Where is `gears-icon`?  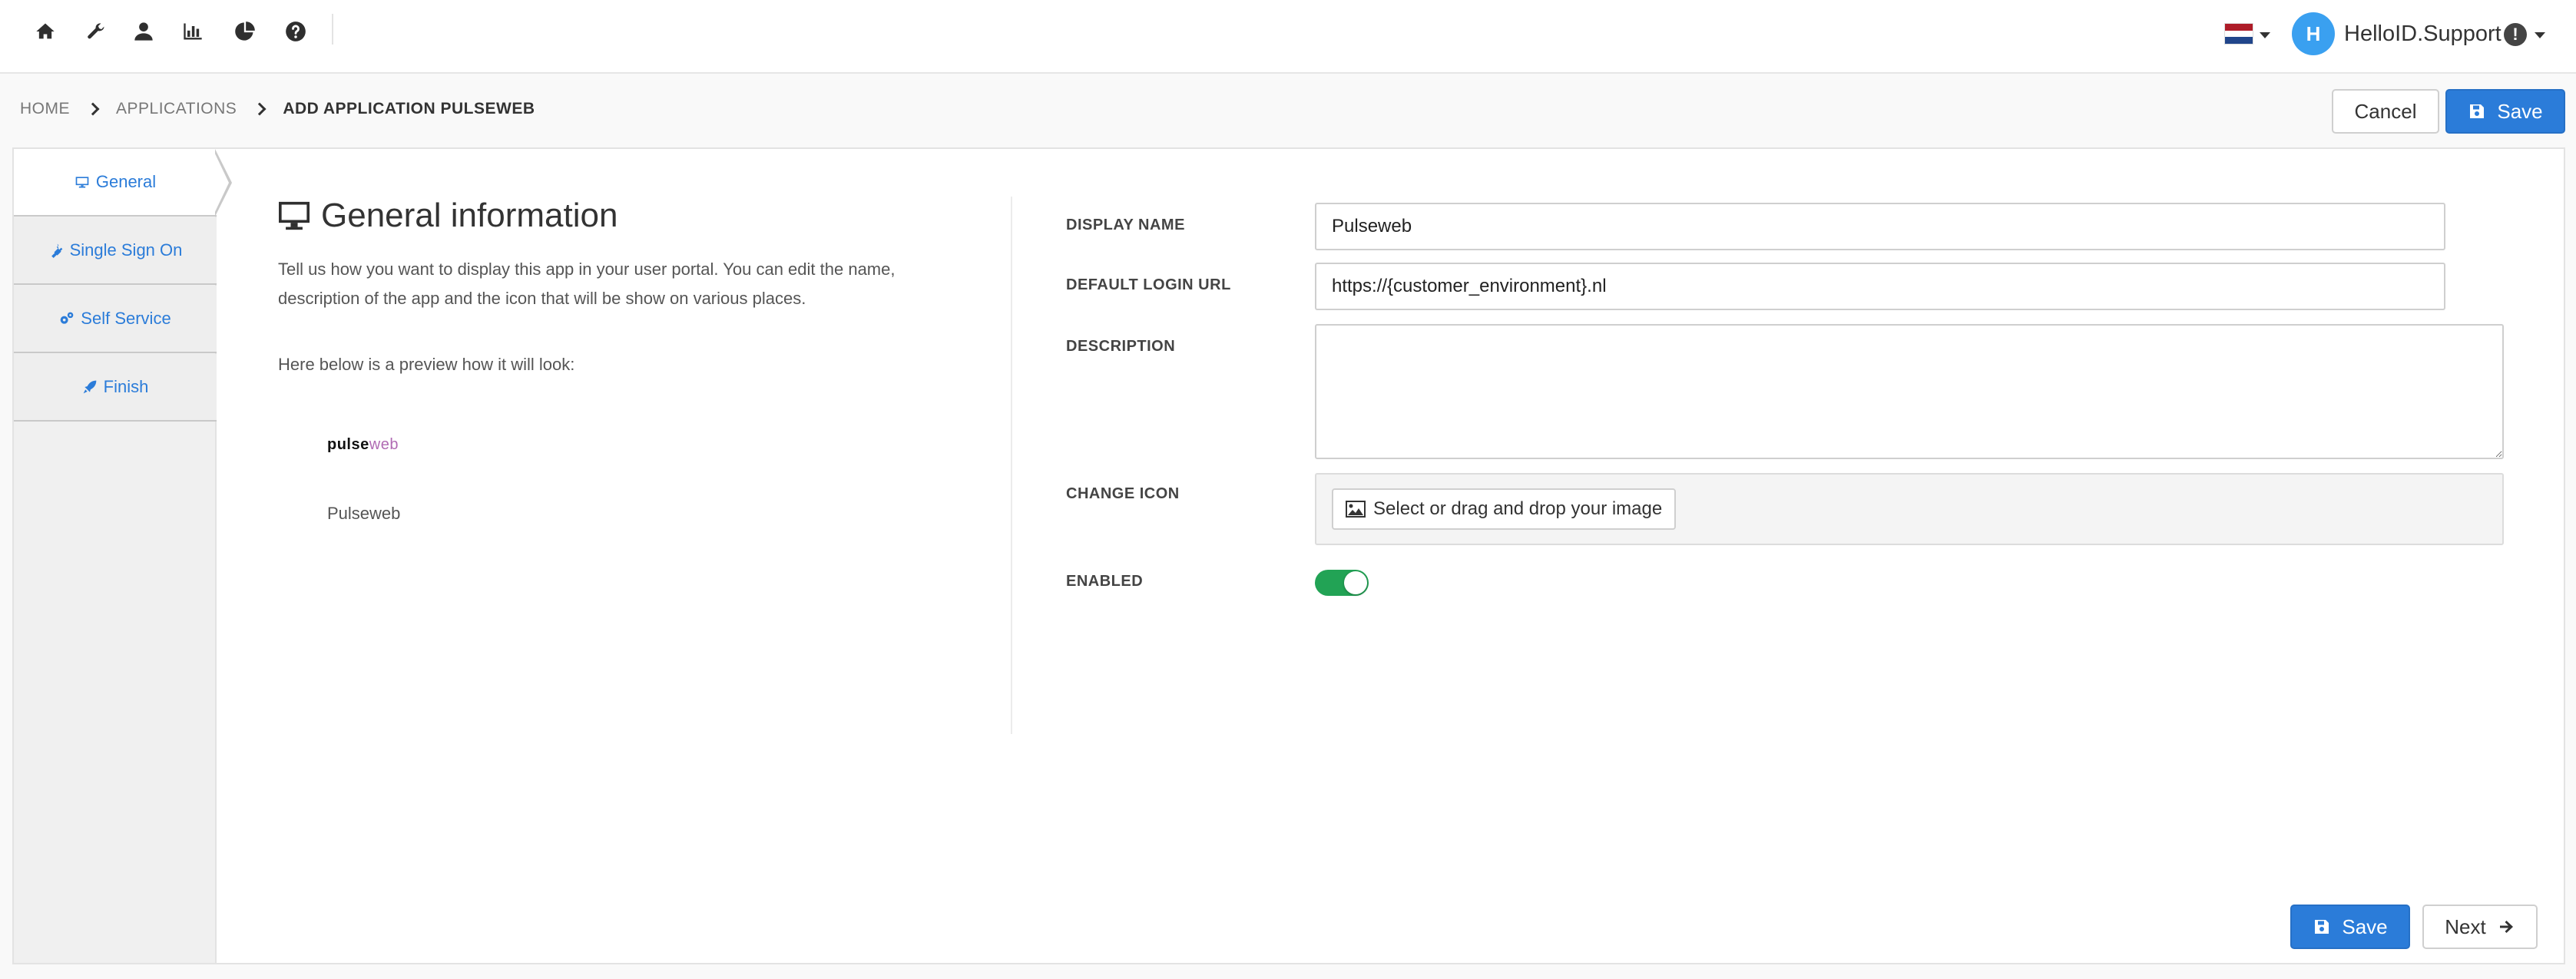
gears-icon is located at coordinates (67, 318).